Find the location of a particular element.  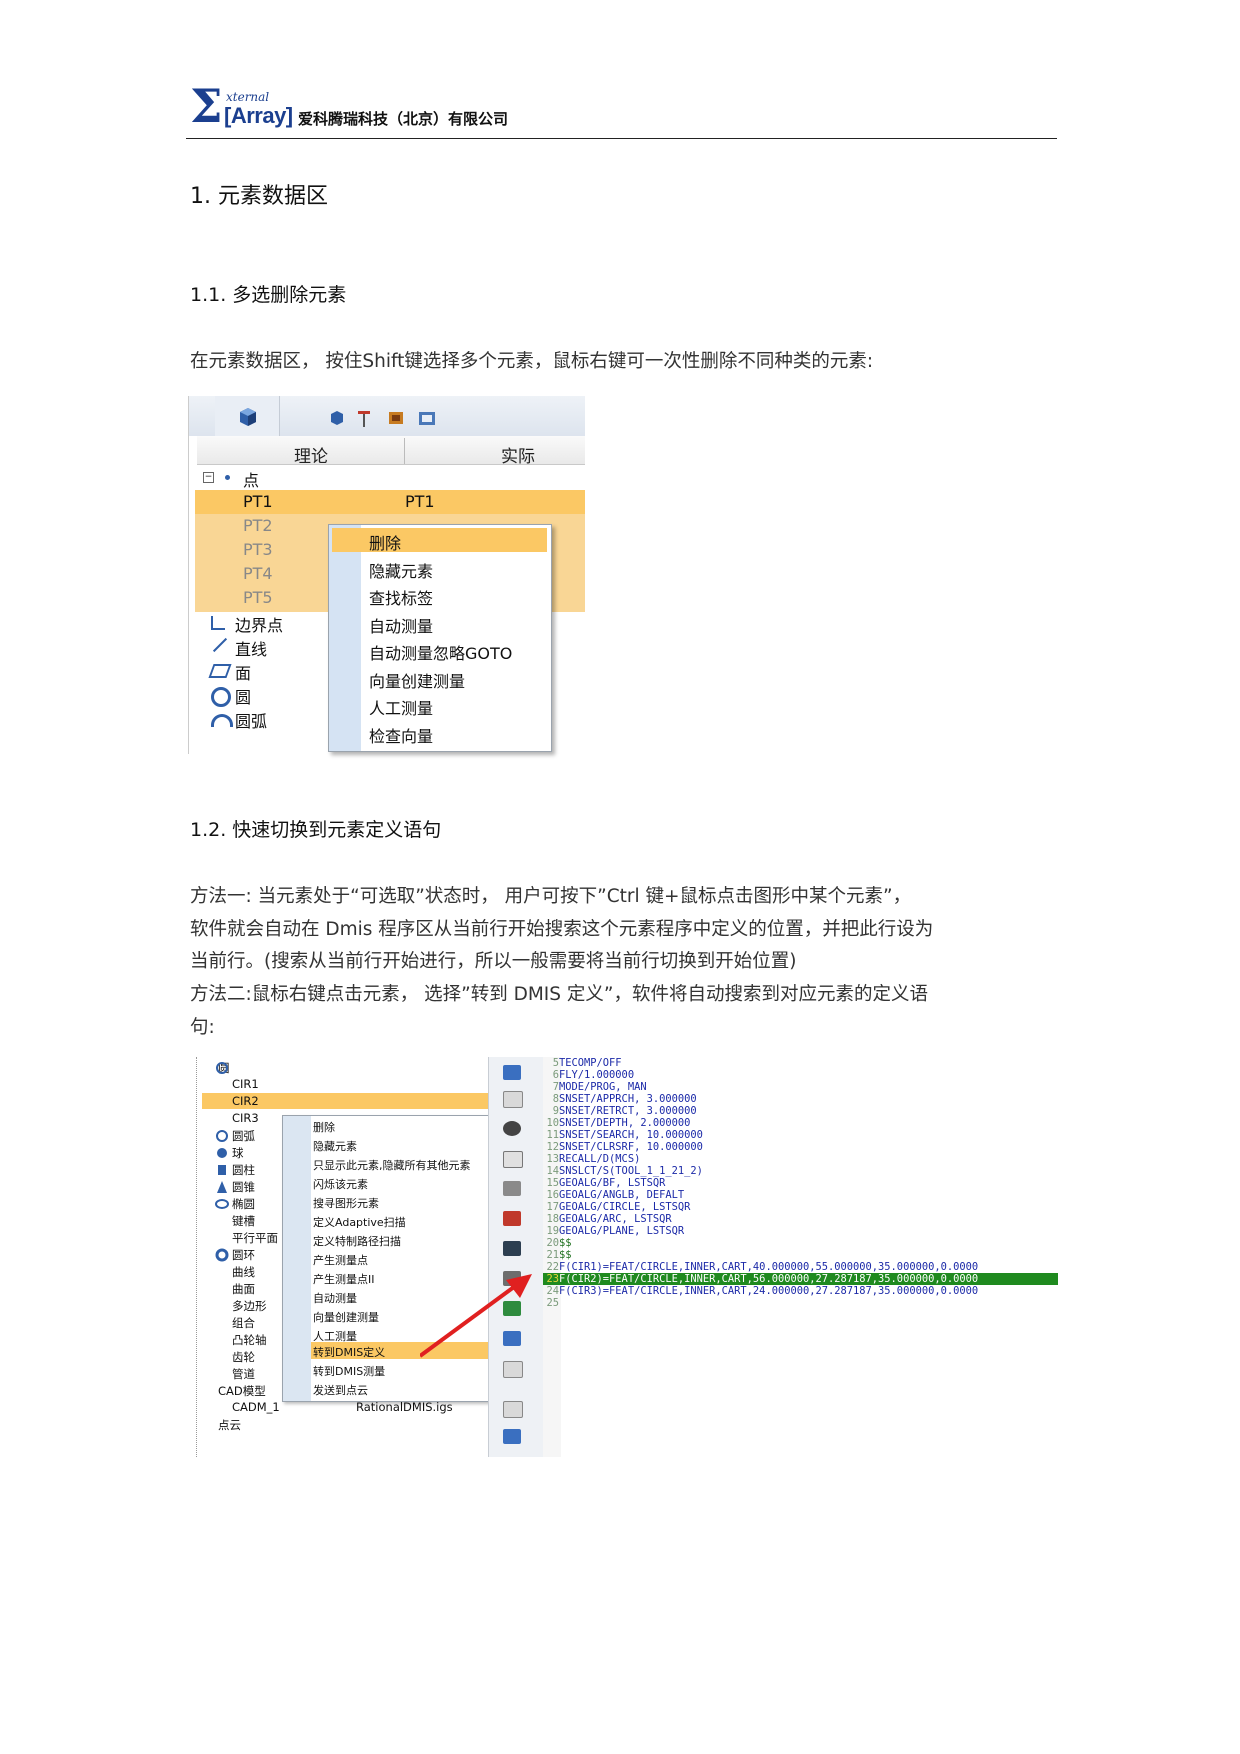

tree-item-pt3: PT3 is located at coordinates (258, 549).